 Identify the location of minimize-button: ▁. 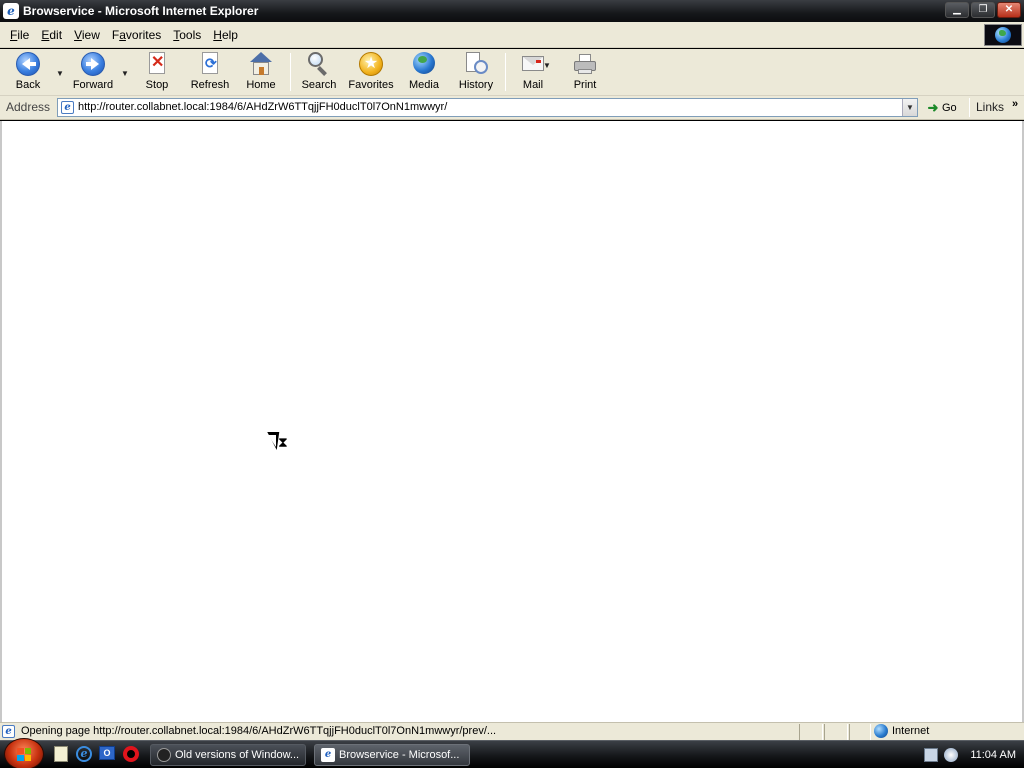
(957, 10).